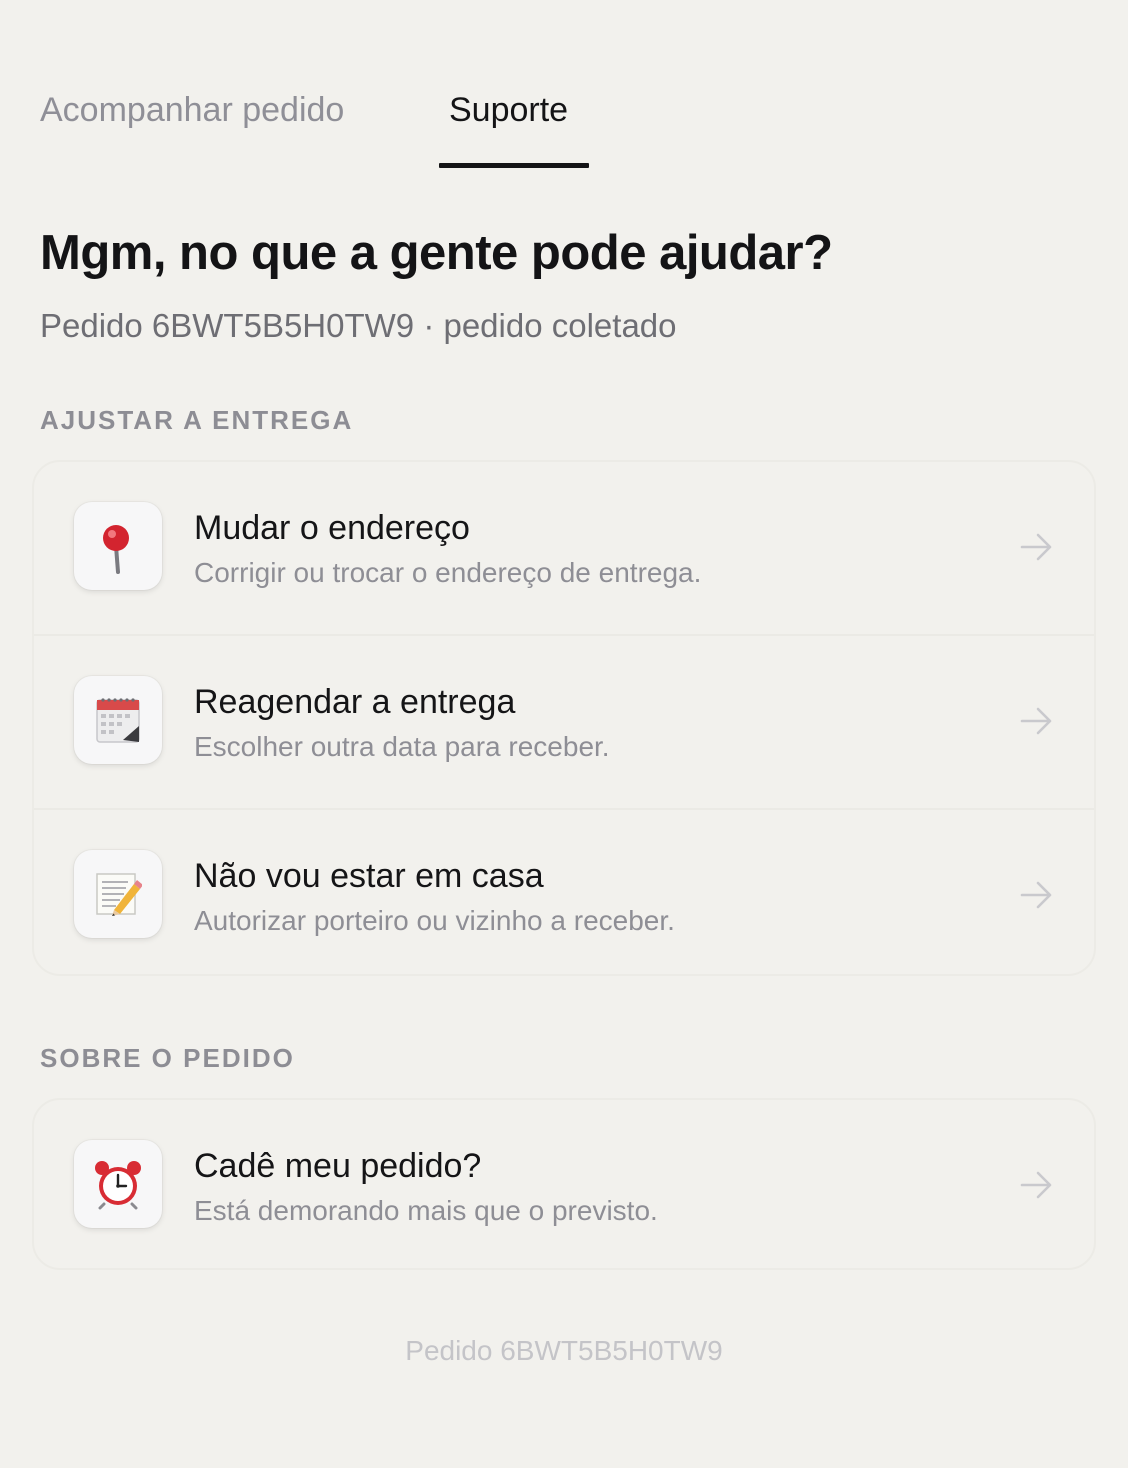 This screenshot has height=1468, width=1128. What do you see at coordinates (402, 746) in the screenshot?
I see `option-description: Escolher outra data para receber.` at bounding box center [402, 746].